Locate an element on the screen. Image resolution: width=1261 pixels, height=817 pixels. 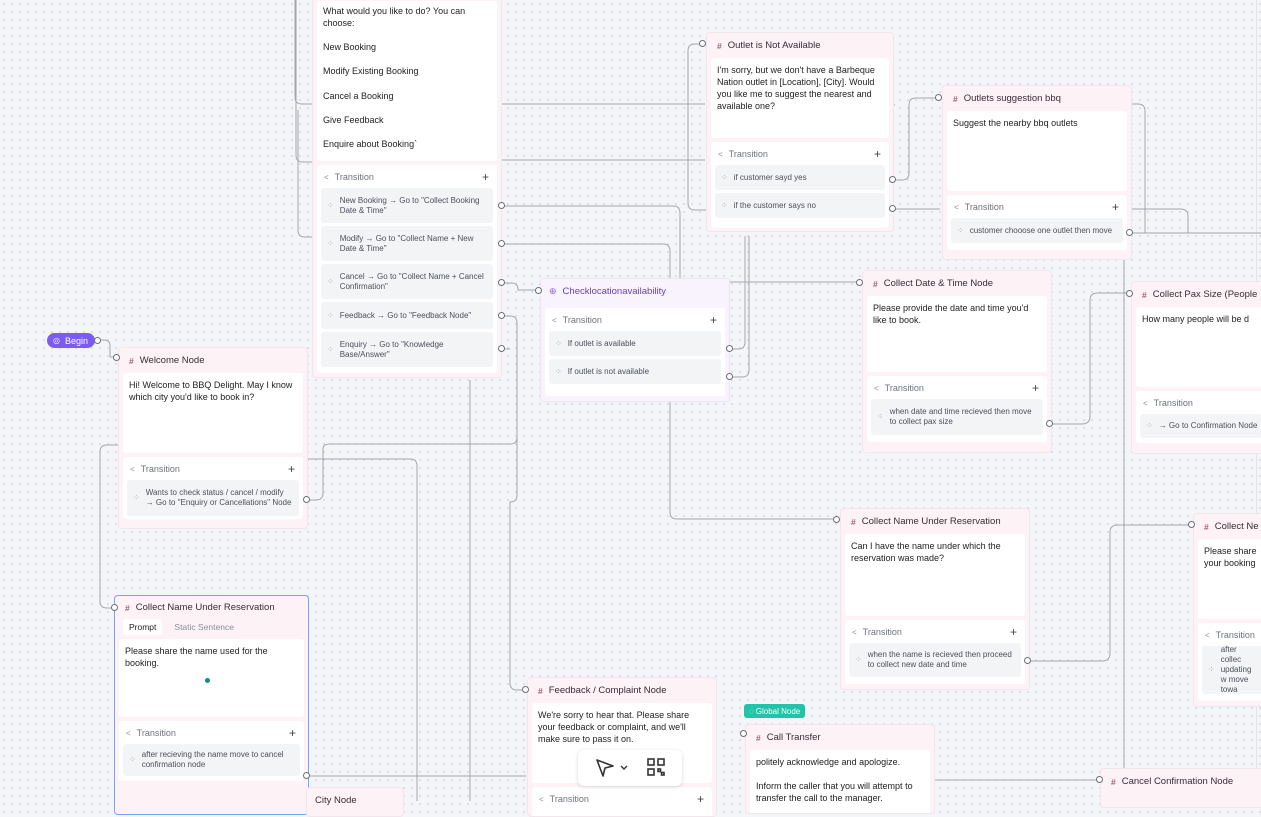
prompt-line: New Booking is located at coordinates (350, 47).